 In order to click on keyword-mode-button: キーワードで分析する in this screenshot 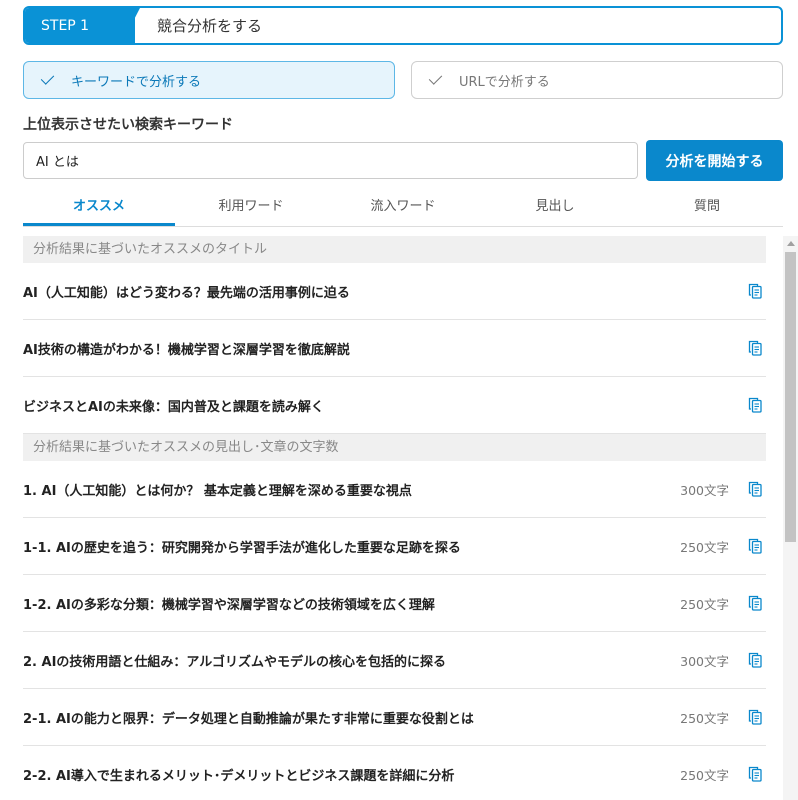, I will do `click(209, 80)`.